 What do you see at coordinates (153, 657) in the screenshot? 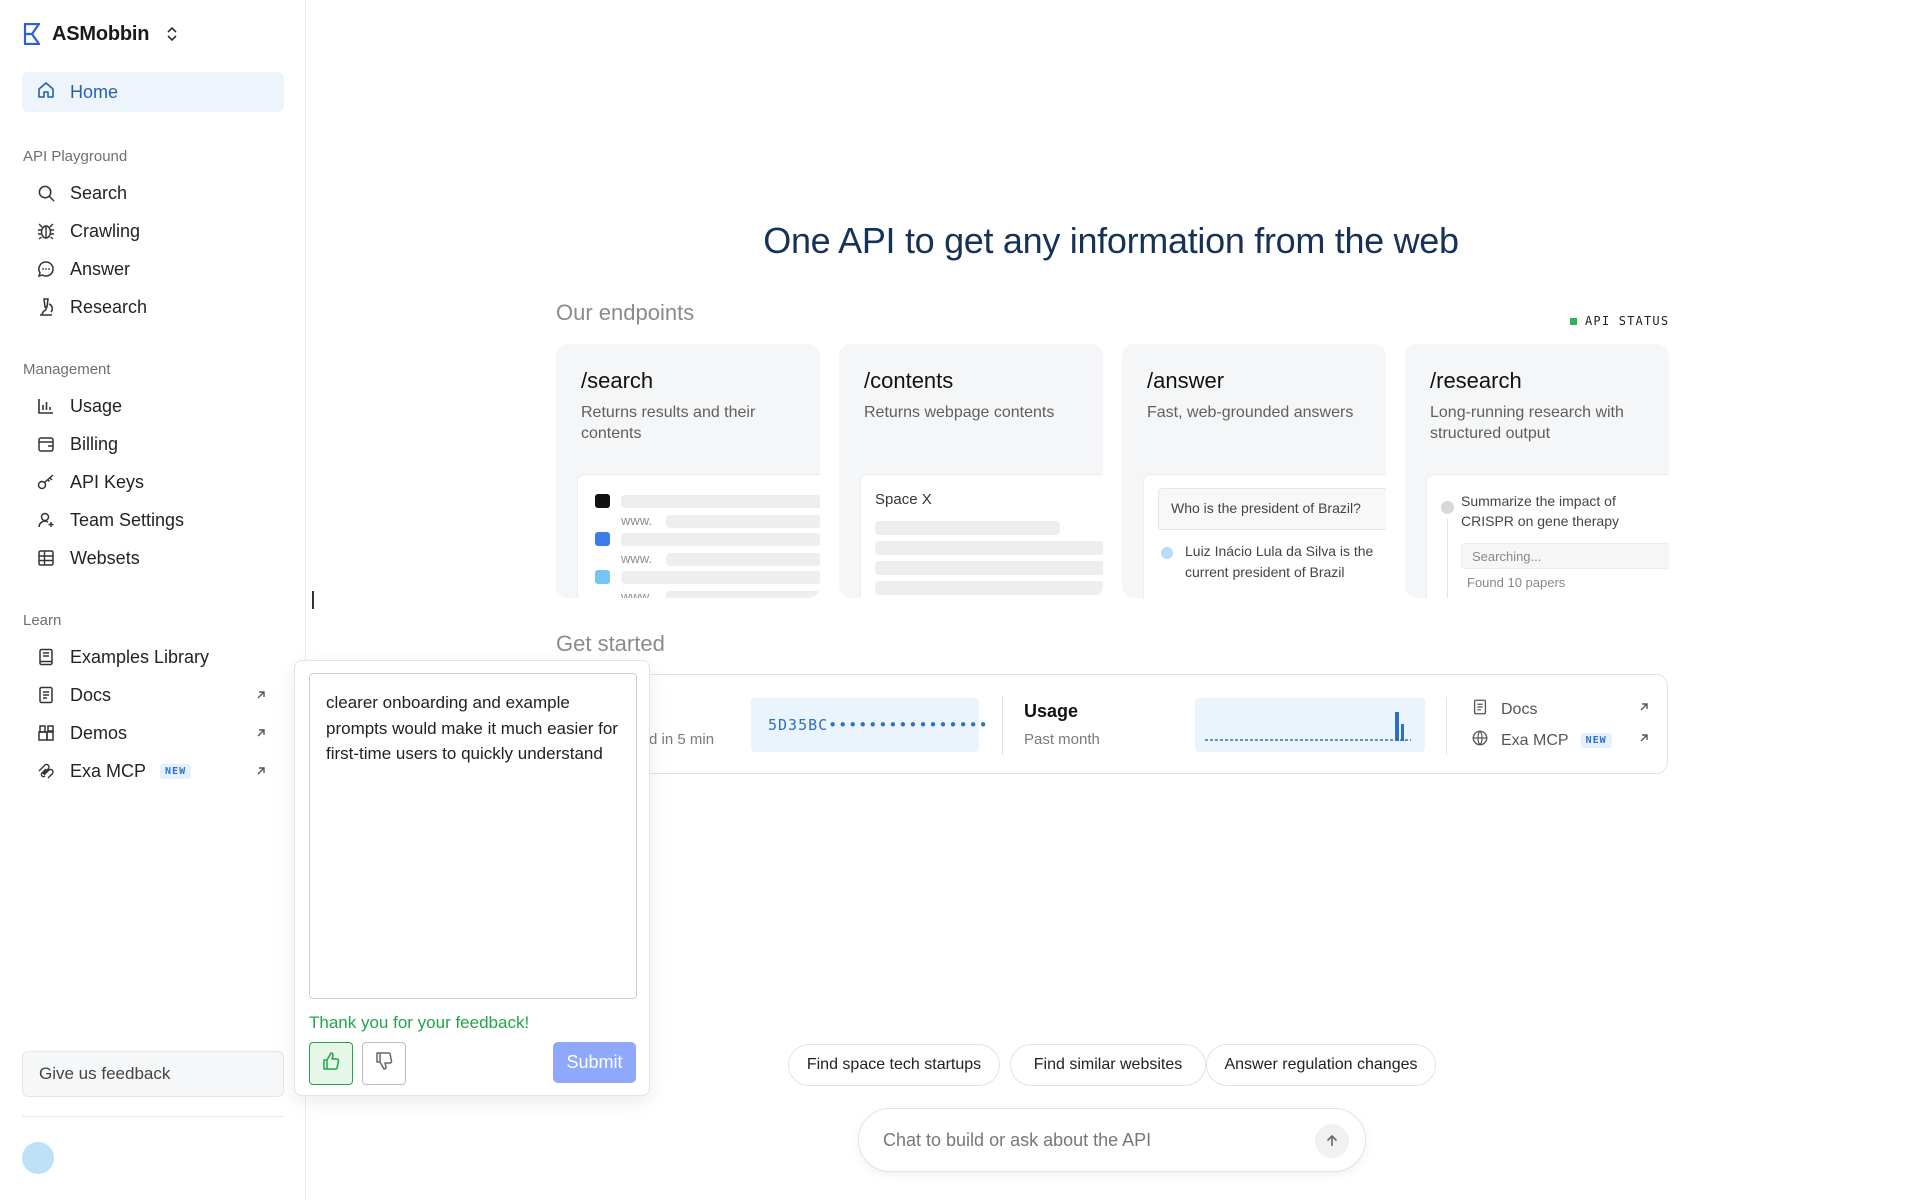
I see `sidebar-item-examples-library: Examples Library` at bounding box center [153, 657].